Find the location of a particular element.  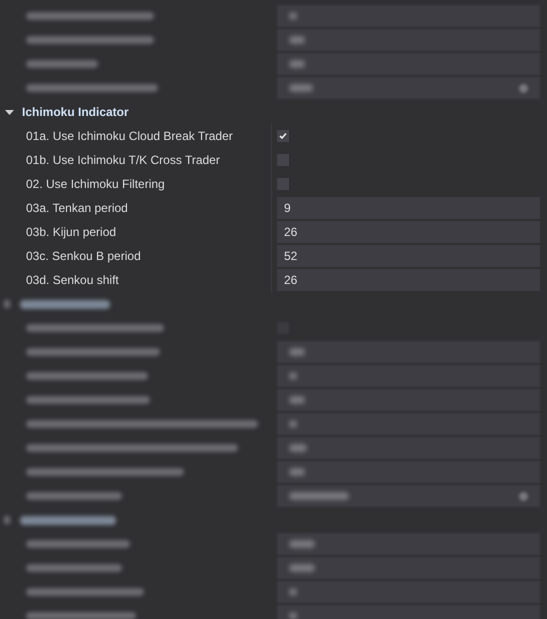

collapse-toggle-icon is located at coordinates (9, 112).